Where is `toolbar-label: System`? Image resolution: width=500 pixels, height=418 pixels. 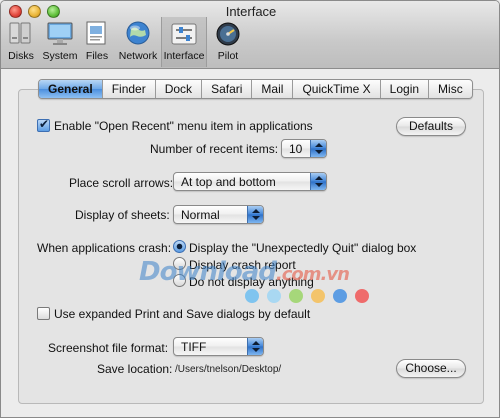
toolbar-label: System is located at coordinates (60, 56).